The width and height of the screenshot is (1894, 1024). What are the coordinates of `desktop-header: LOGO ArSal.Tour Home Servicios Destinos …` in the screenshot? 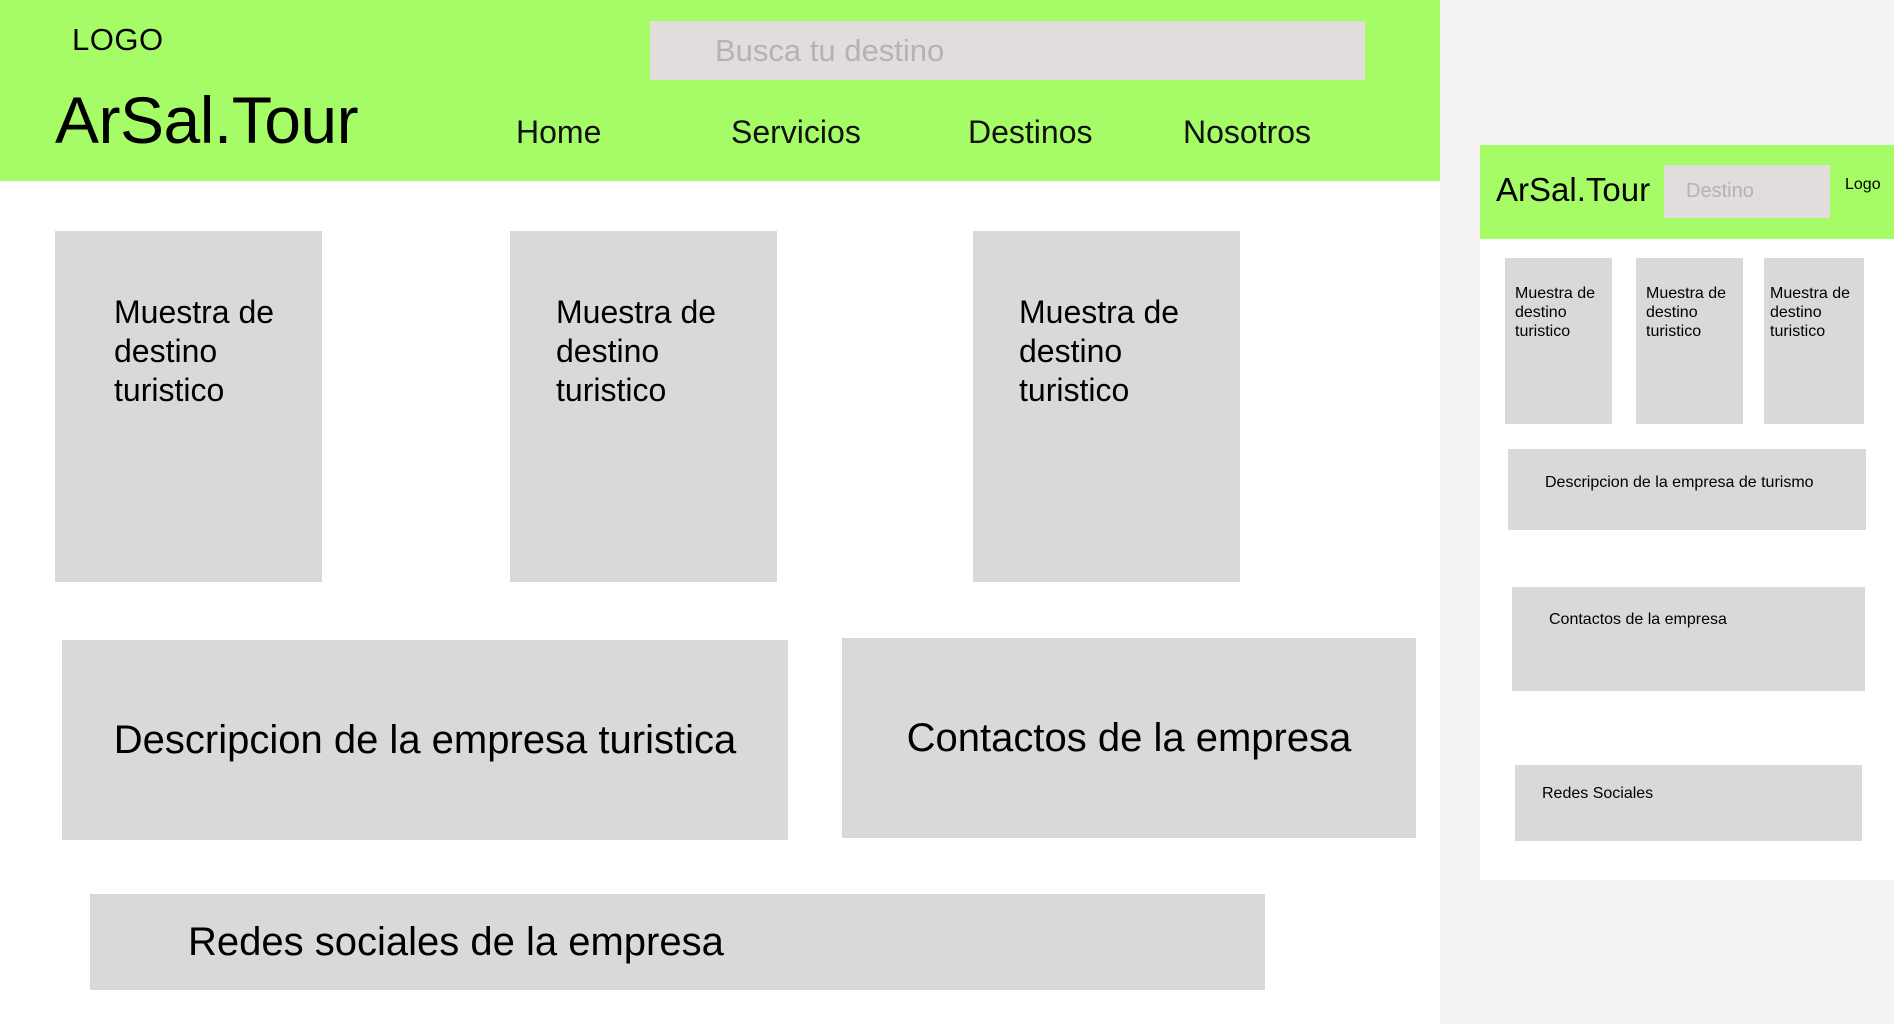 It's located at (720, 90).